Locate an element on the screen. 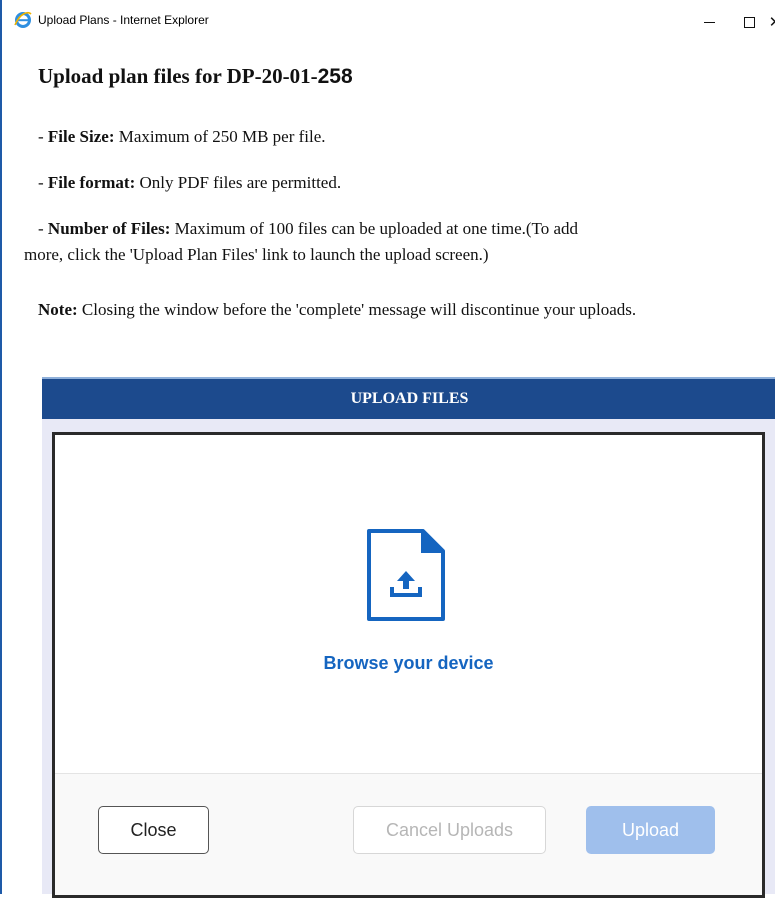 Image resolution: width=775 pixels, height=898 pixels. minimize-icon is located at coordinates (709, 22).